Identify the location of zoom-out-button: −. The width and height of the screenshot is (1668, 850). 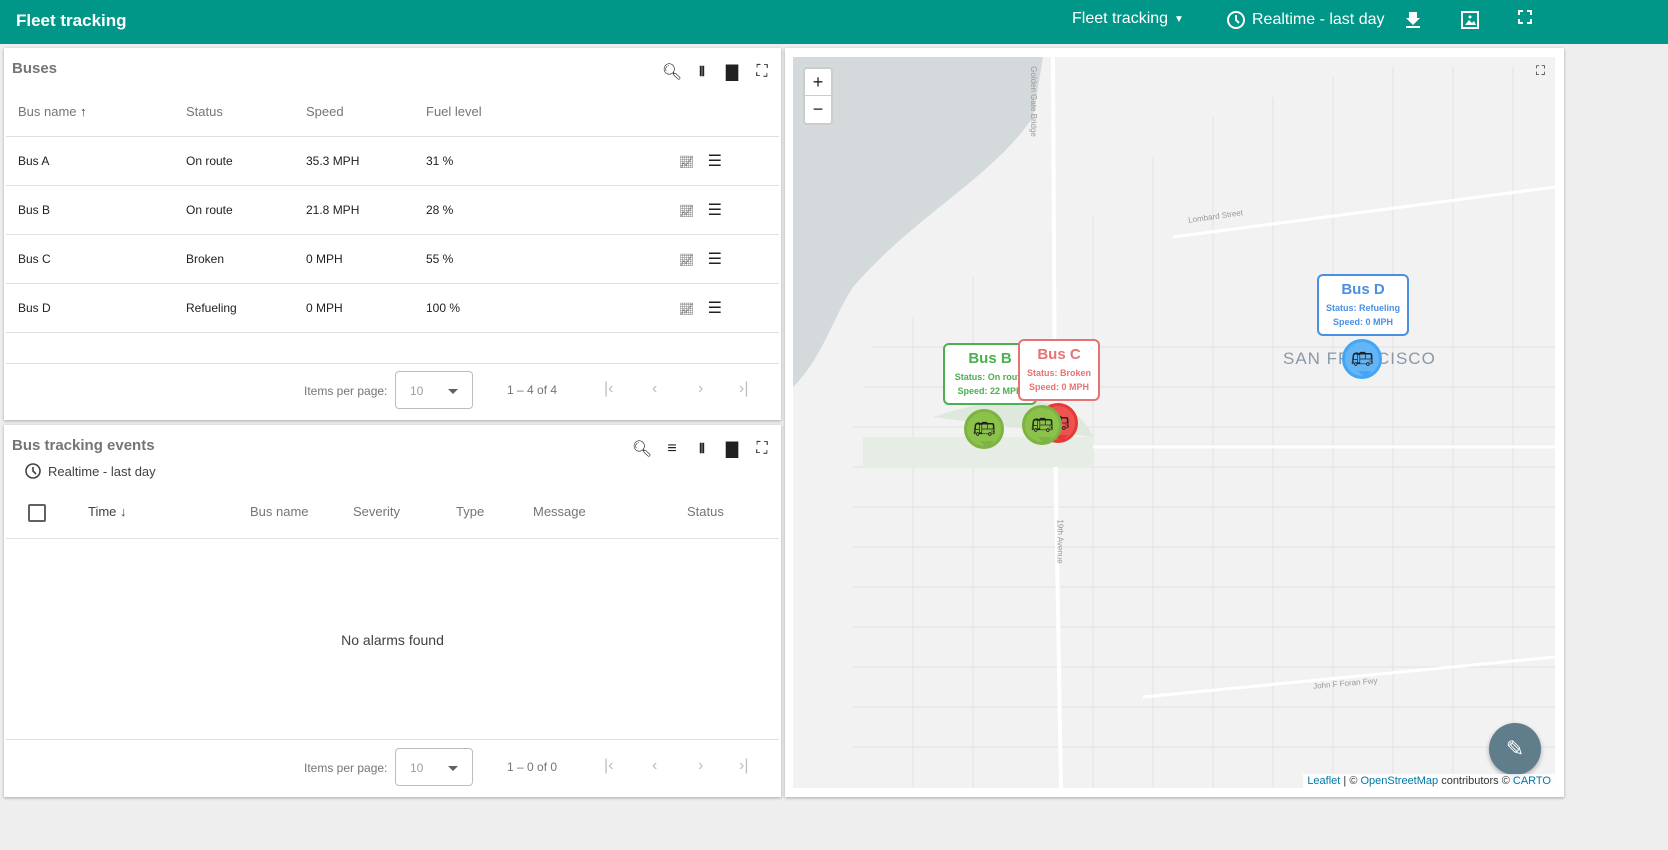
(818, 109).